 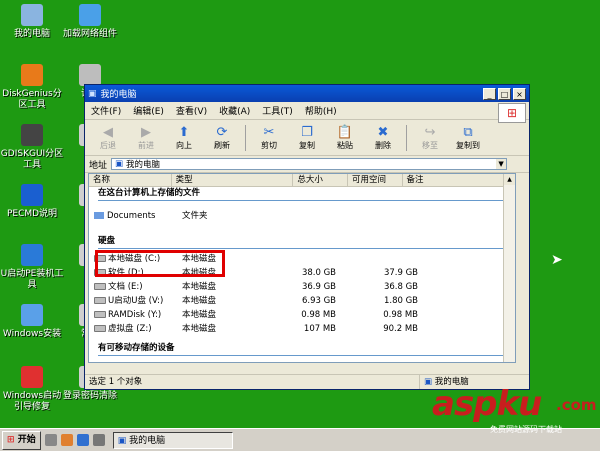 I want to click on desktop-icon: 我的电脑, so click(x=32, y=22).